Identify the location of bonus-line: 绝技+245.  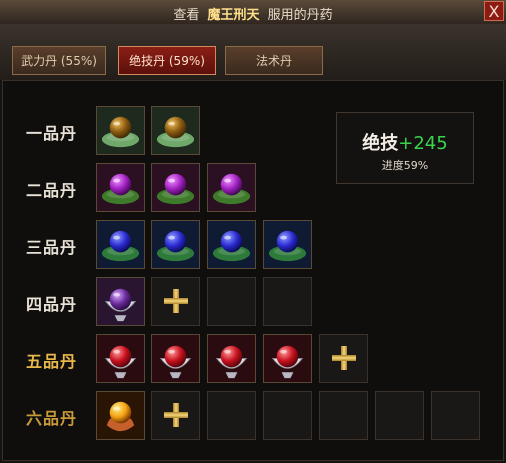
(405, 142).